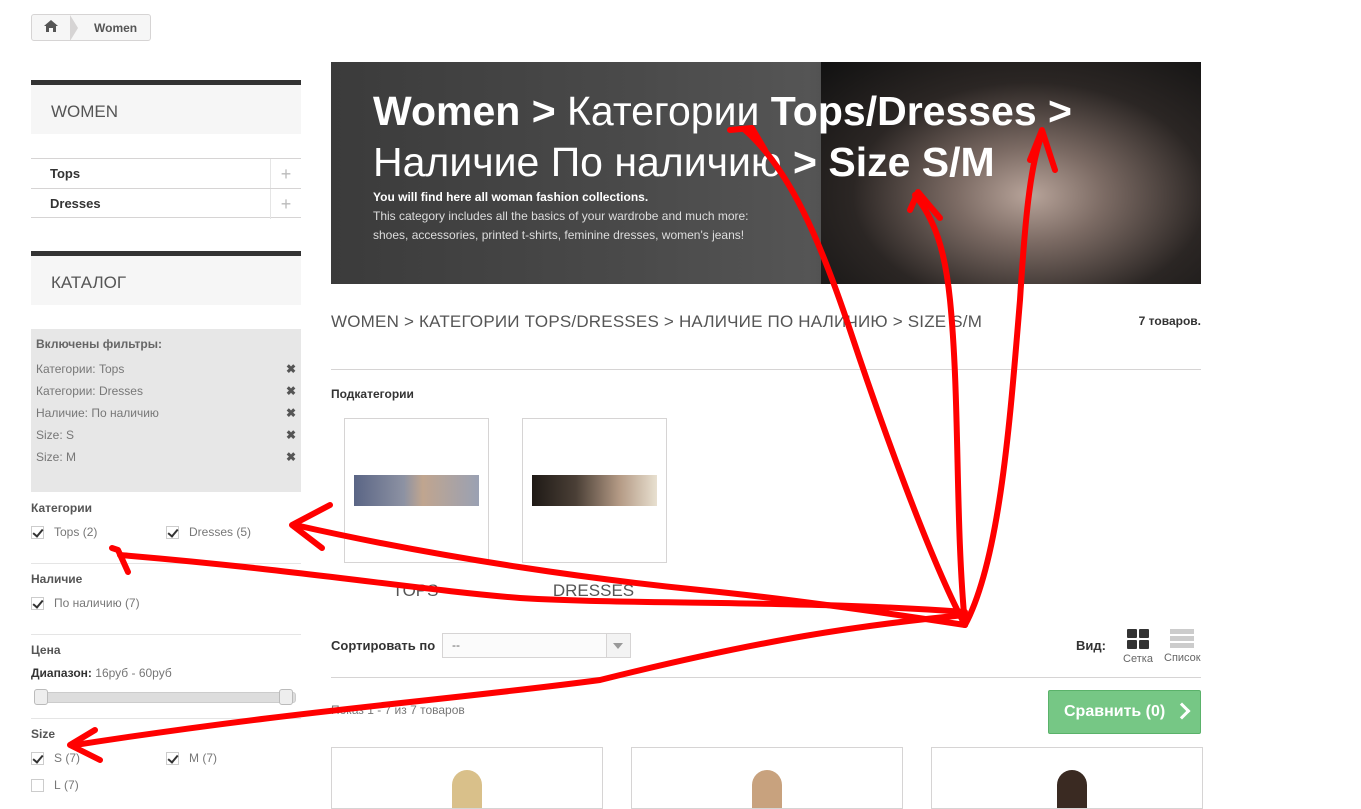  I want to click on product-count: 7 товаров., so click(1169, 321).